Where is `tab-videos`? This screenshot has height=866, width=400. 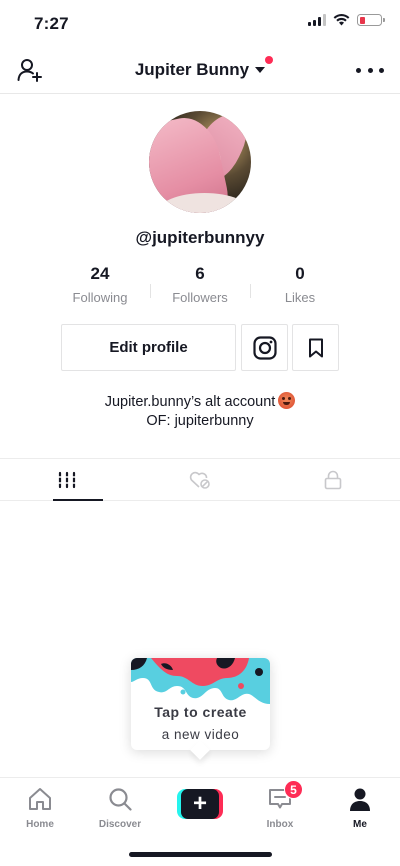
tab-videos is located at coordinates (66, 480).